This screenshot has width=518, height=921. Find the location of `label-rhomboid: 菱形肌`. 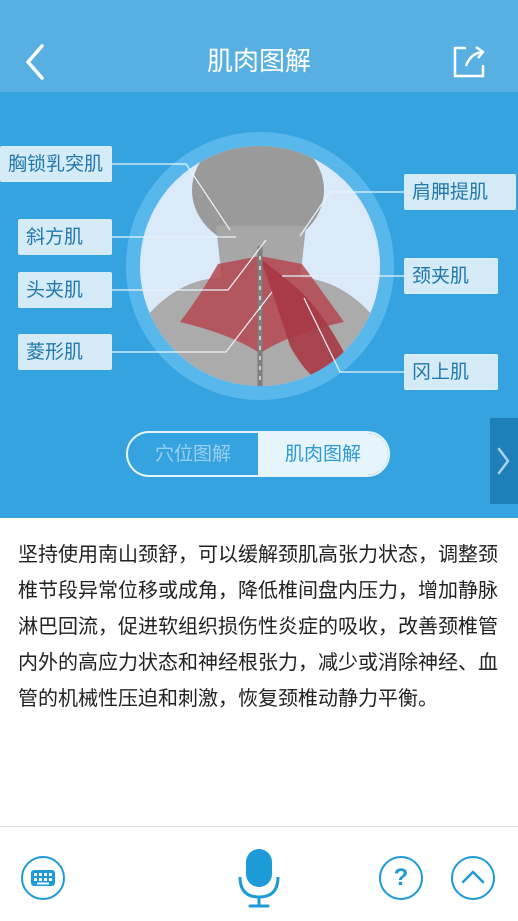

label-rhomboid: 菱形肌 is located at coordinates (65, 352).